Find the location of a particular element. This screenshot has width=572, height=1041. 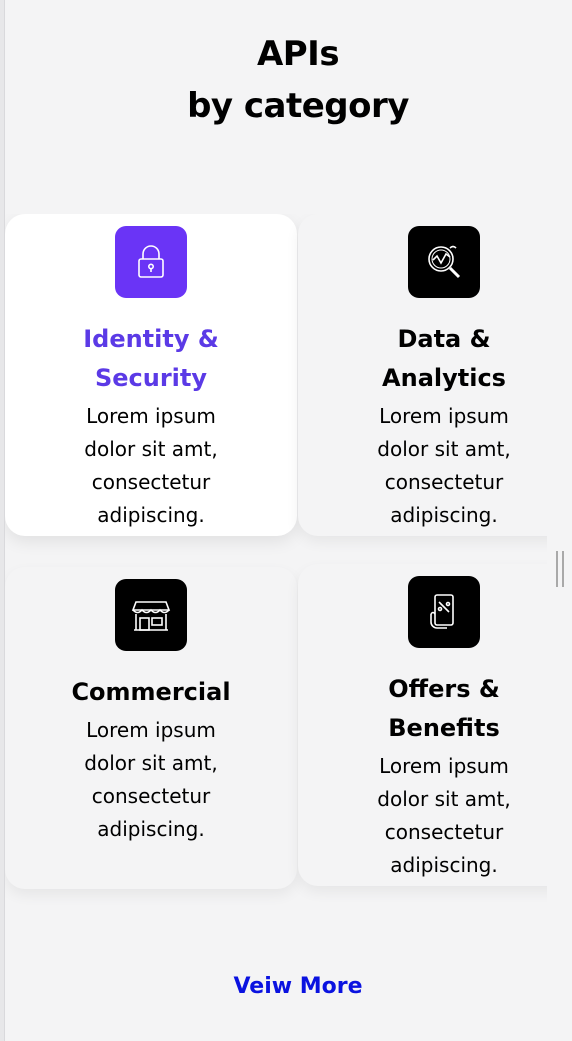

card-title: Commercial is located at coordinates (151, 692).